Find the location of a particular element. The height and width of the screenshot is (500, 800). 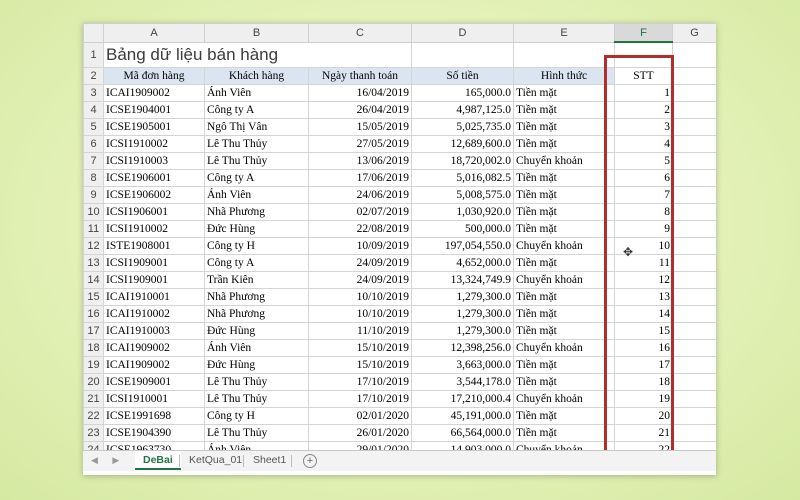

select-all-corner is located at coordinates (93, 33).